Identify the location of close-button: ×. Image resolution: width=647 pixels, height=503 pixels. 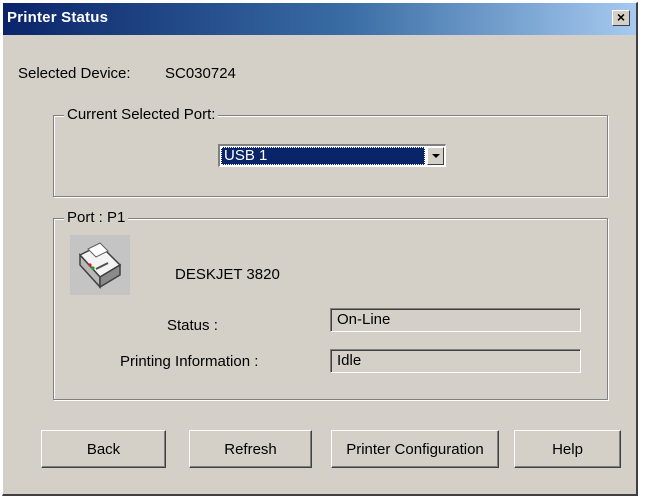
(621, 18).